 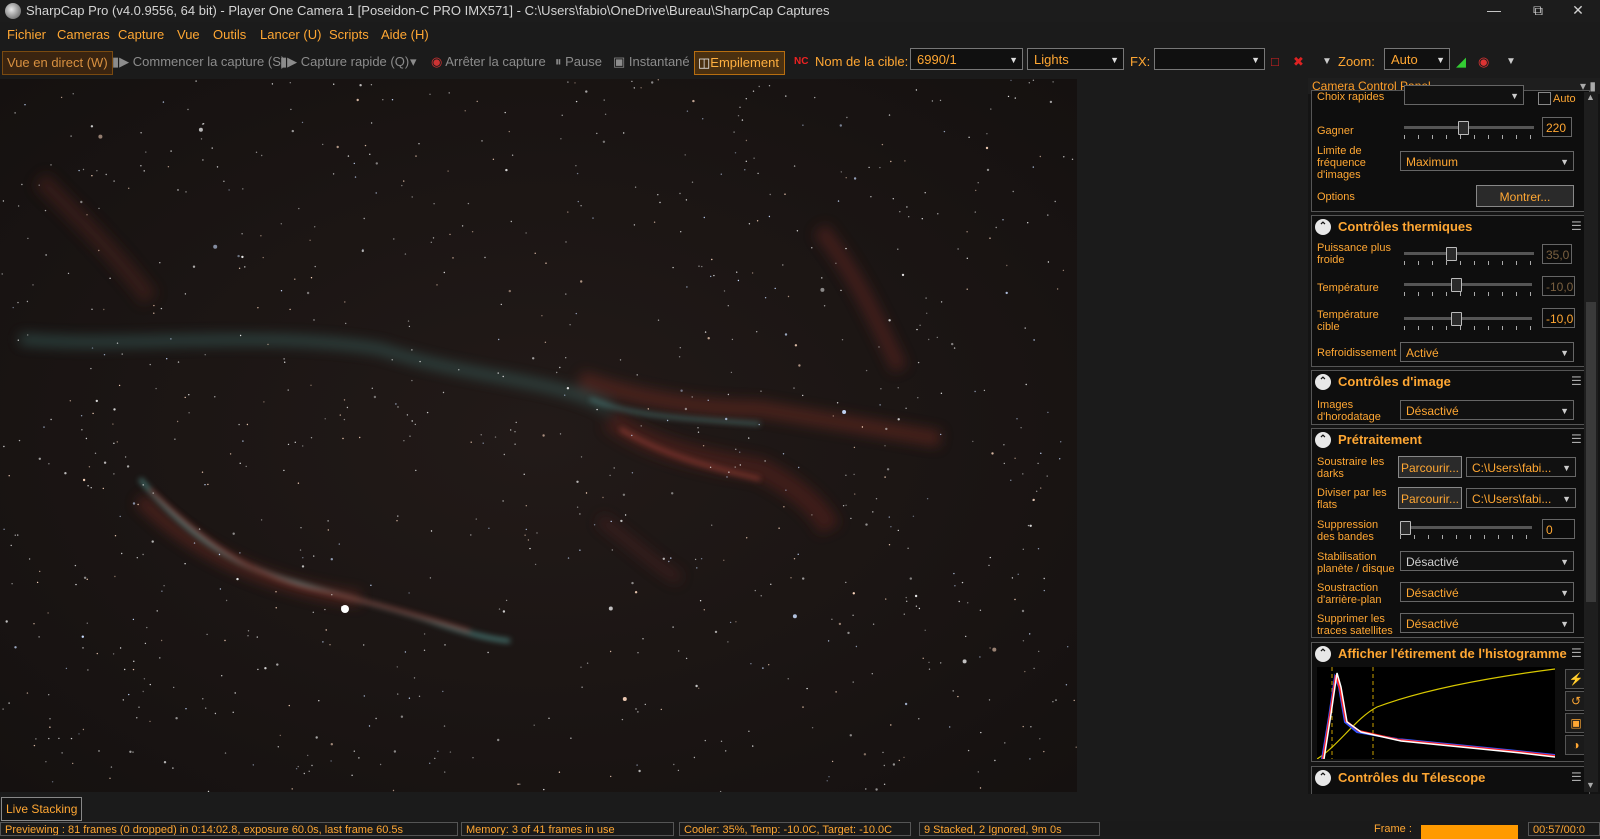 I want to click on histogram-icon: ◢, so click(x=1461, y=62).